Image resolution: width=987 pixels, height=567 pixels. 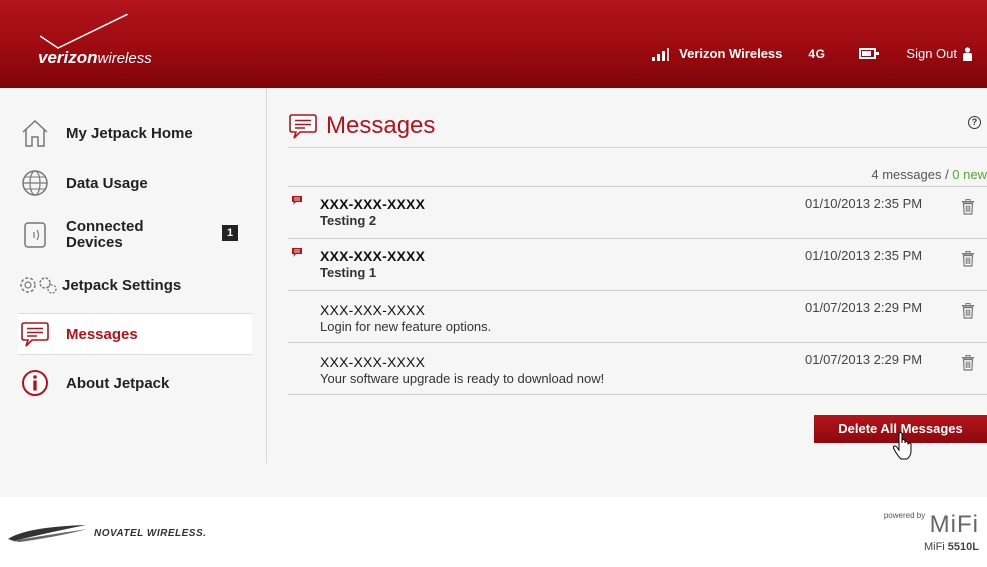 I want to click on mifi-branding: powered by MiFi MiFi 5510L, so click(x=931, y=532).